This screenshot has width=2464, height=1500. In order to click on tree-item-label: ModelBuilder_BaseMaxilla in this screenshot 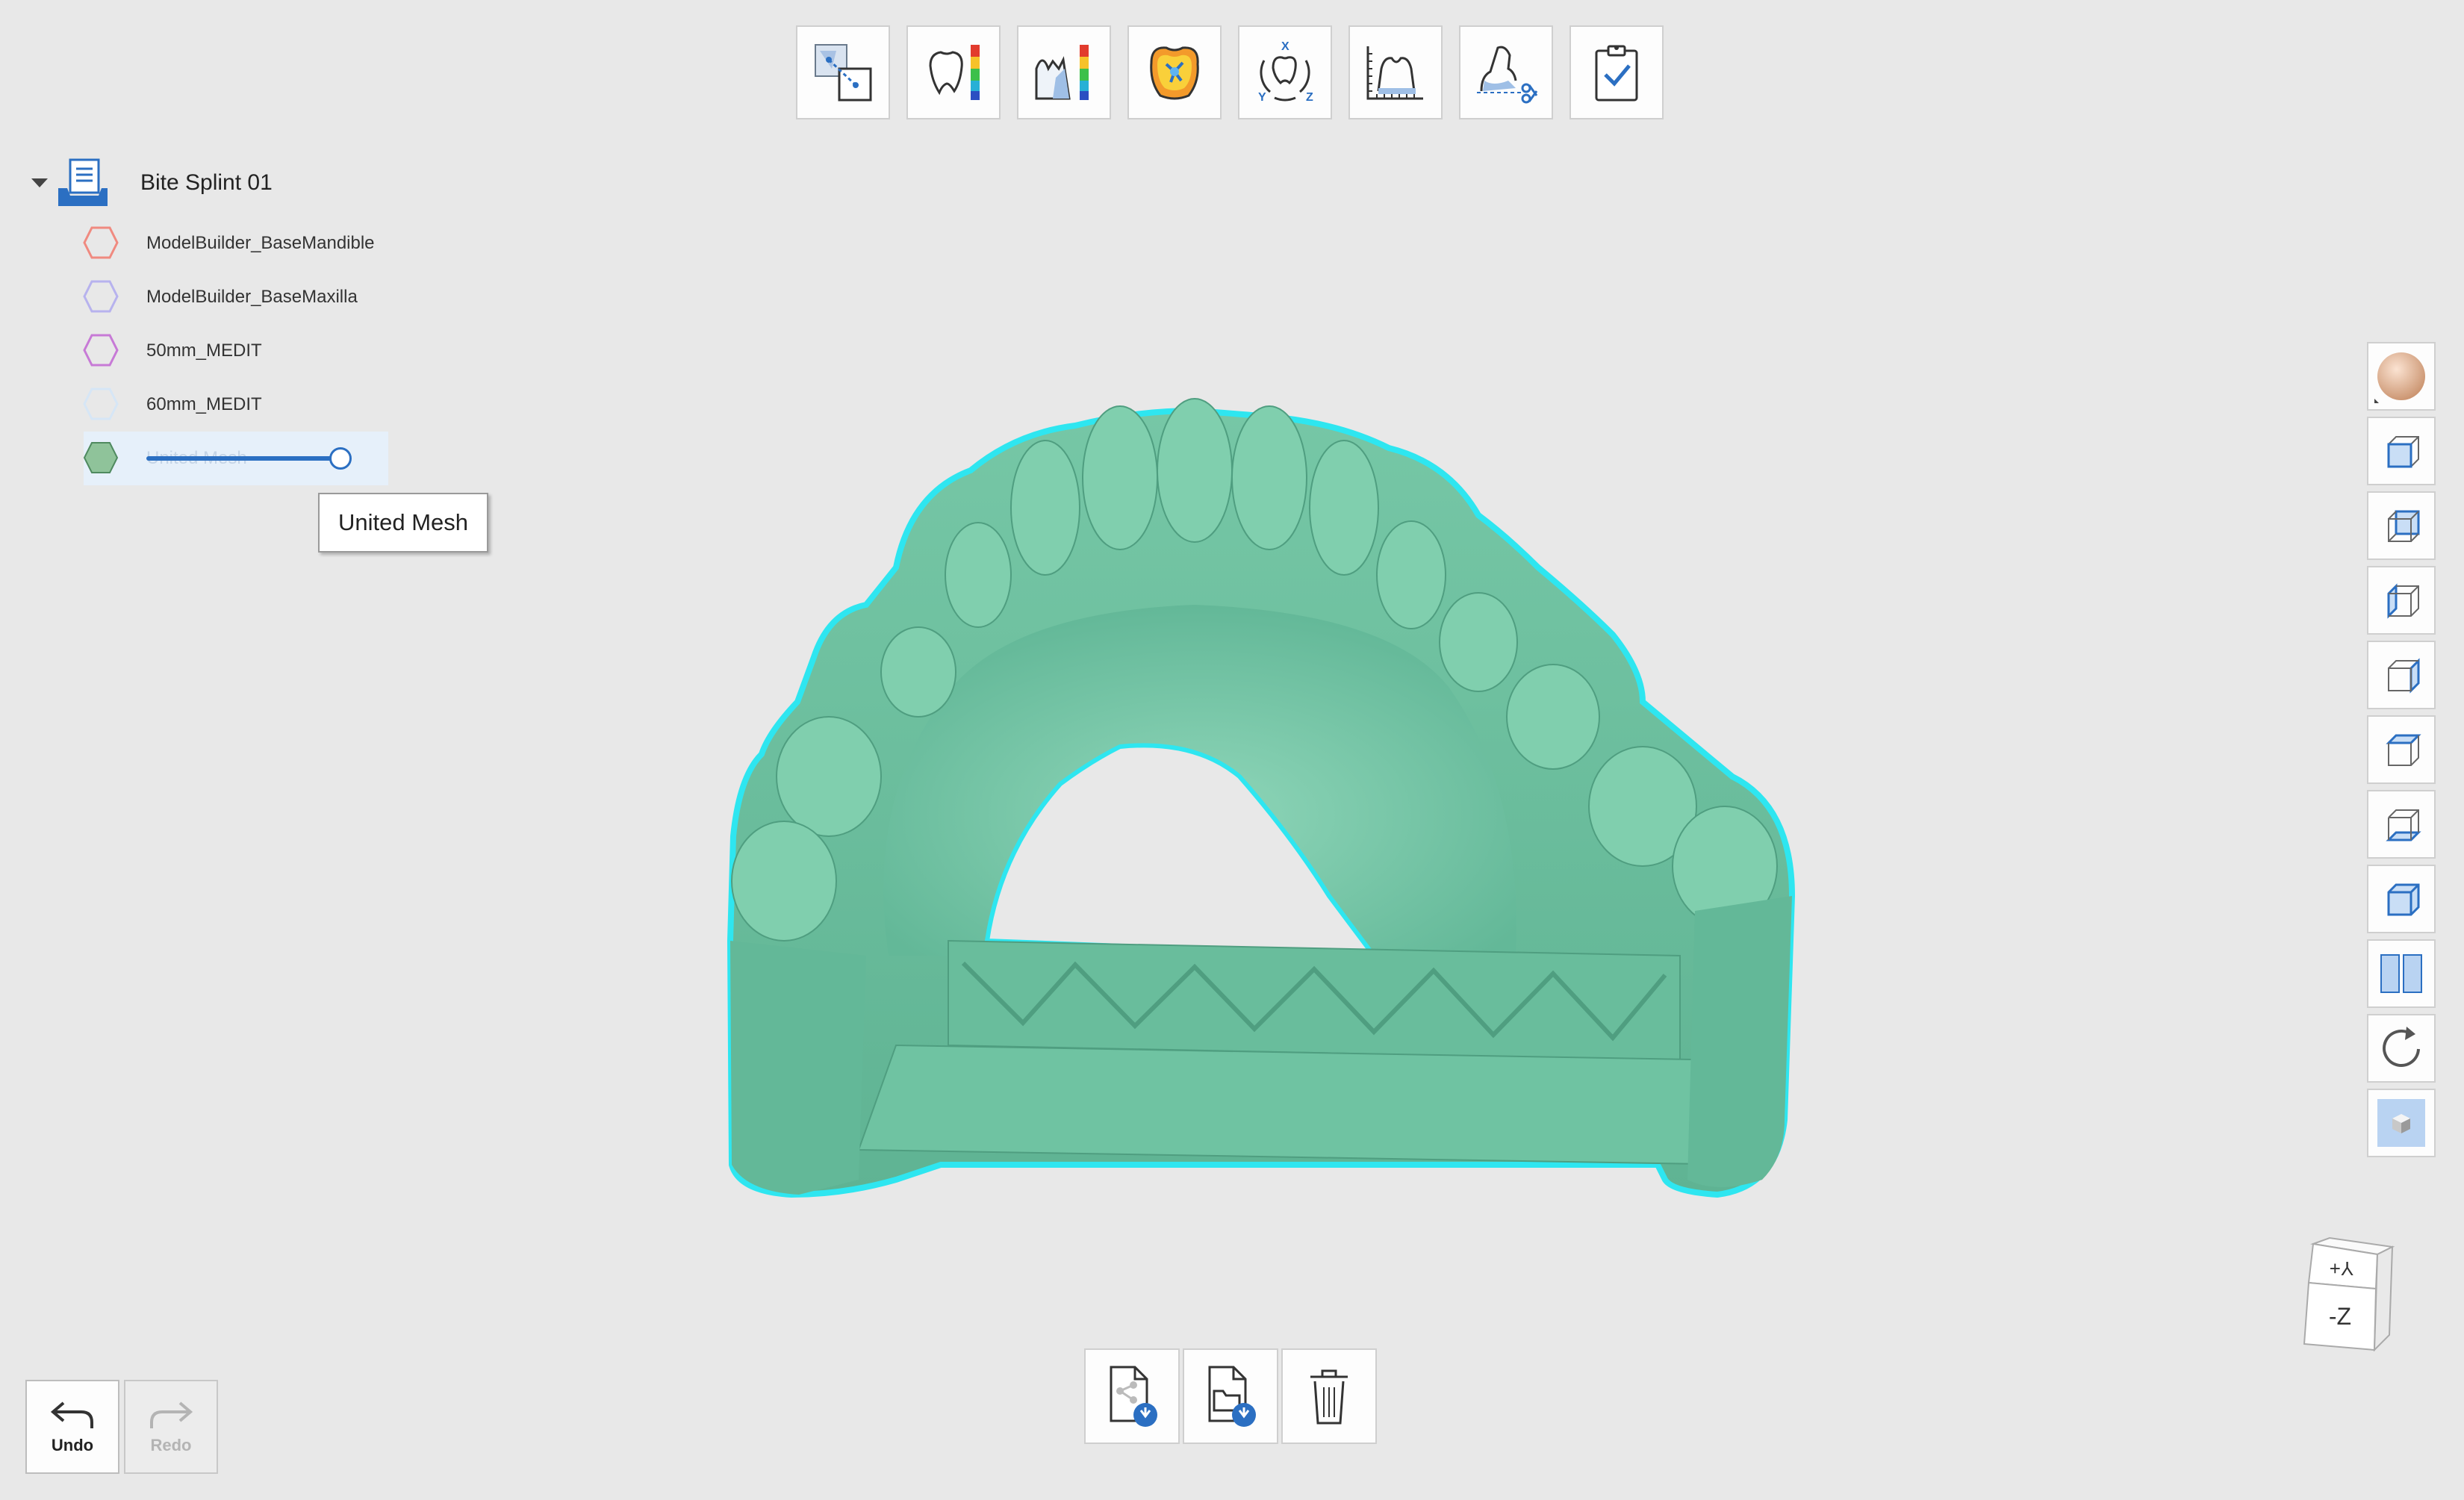, I will do `click(252, 297)`.